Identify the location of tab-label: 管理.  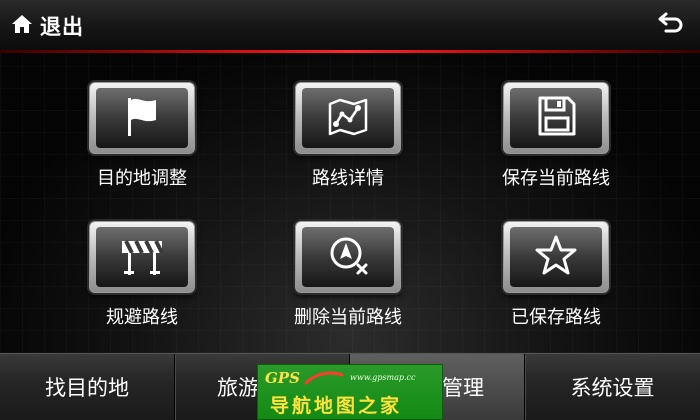
(463, 388).